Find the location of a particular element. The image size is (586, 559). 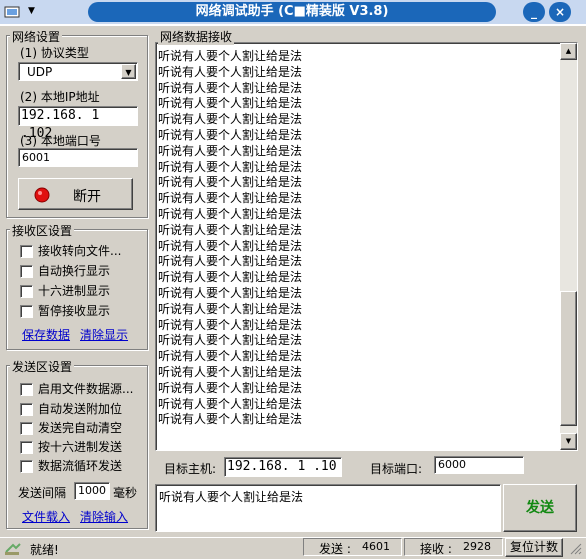

send-settings-title: 发送区设置 is located at coordinates (42, 366).